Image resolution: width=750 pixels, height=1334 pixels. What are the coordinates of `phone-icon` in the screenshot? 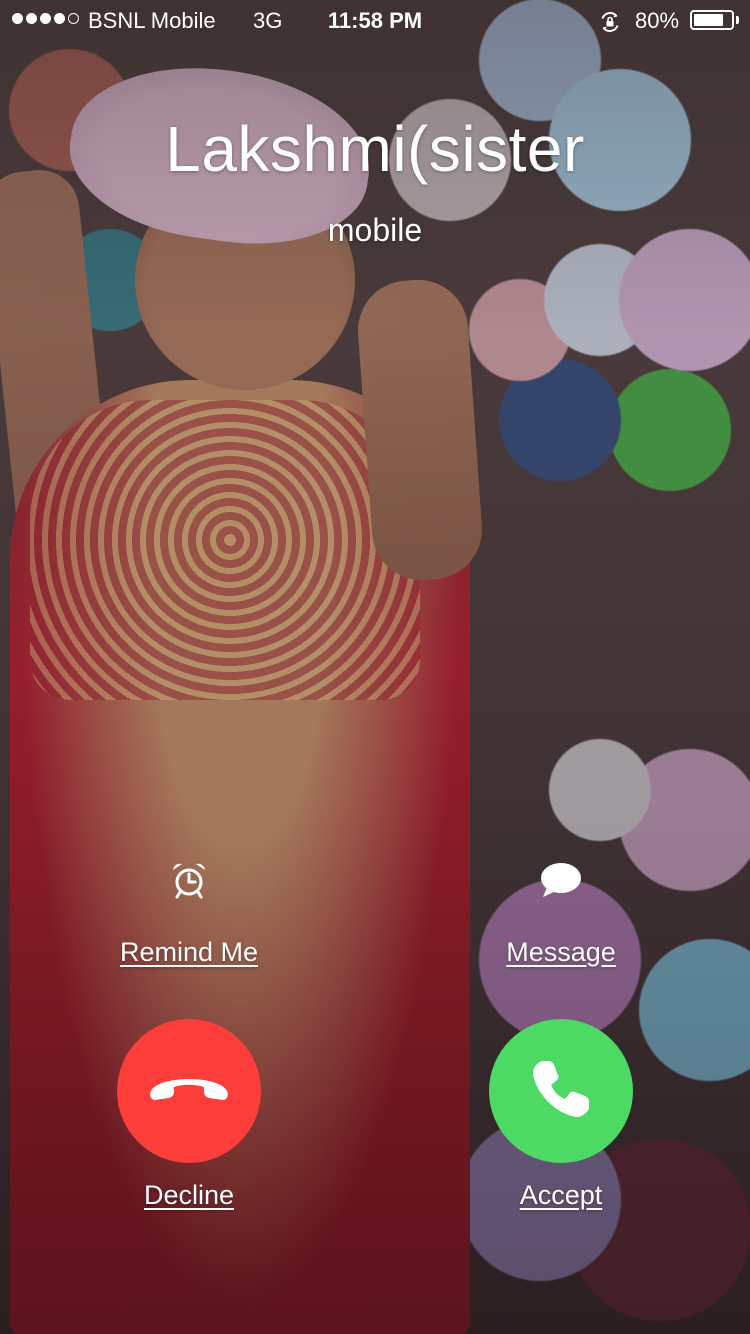 It's located at (561, 1091).